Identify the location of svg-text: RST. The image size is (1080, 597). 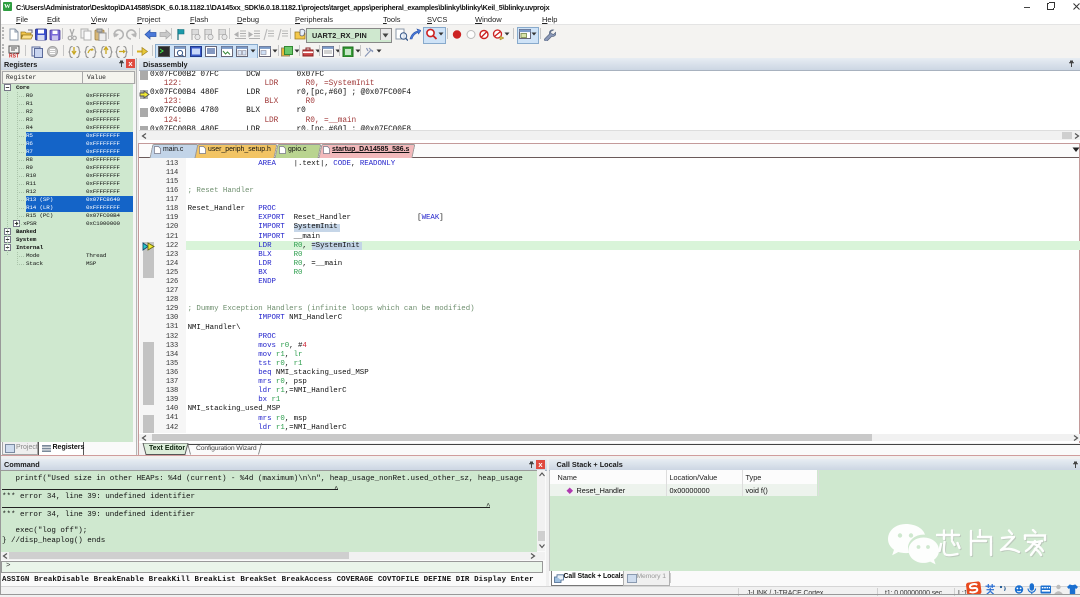
(14, 55).